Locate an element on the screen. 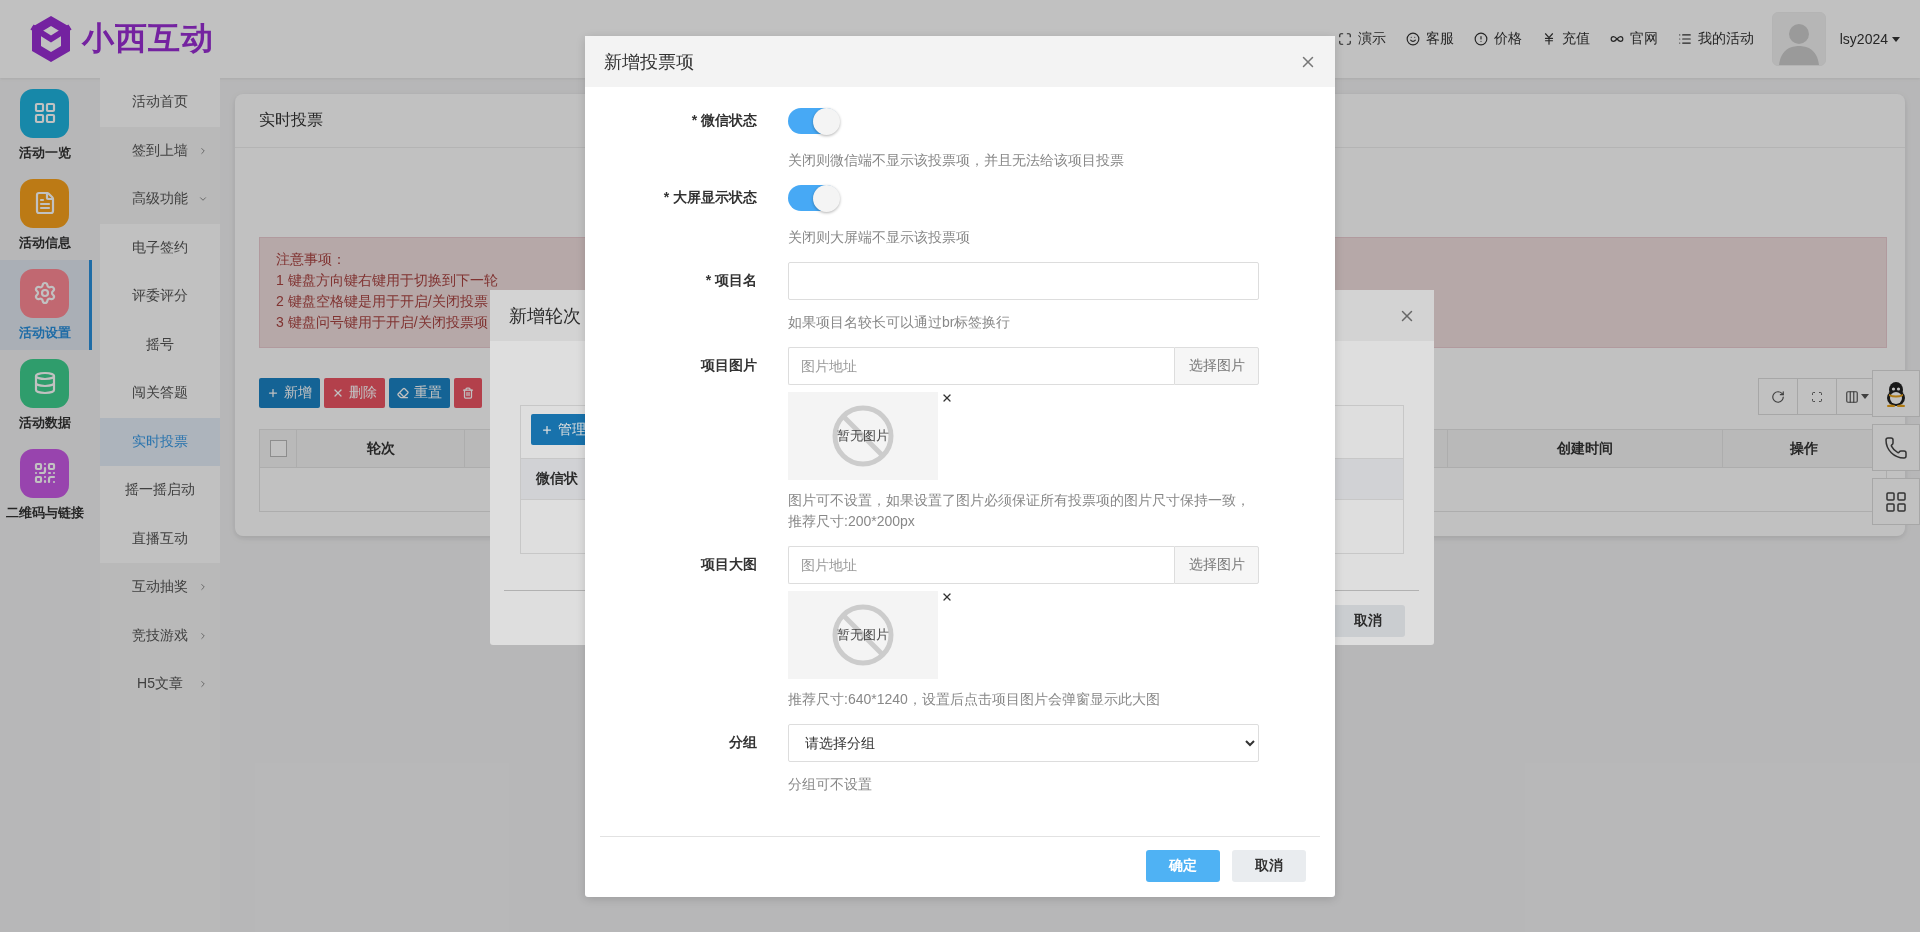  sidebar-item: 活动信息 is located at coordinates (46, 215).